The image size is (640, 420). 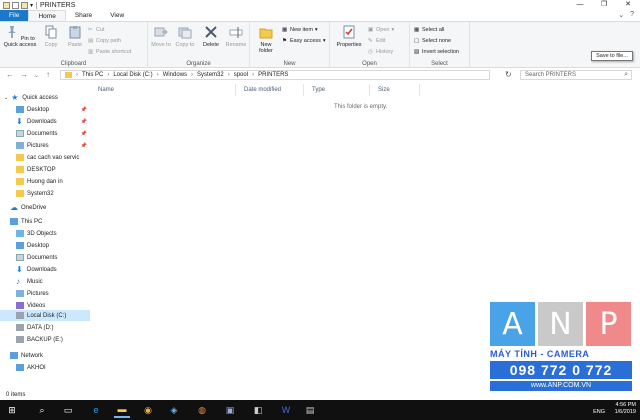 What do you see at coordinates (300, 30) in the screenshot?
I see `new-item-button: ▦ New item ▾` at bounding box center [300, 30].